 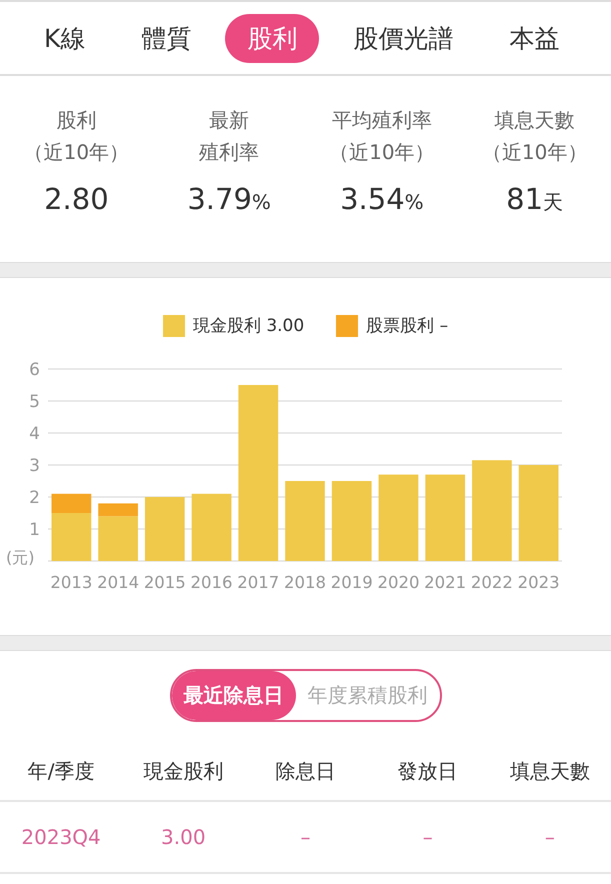 I want to click on column-header: 除息日, so click(x=305, y=771).